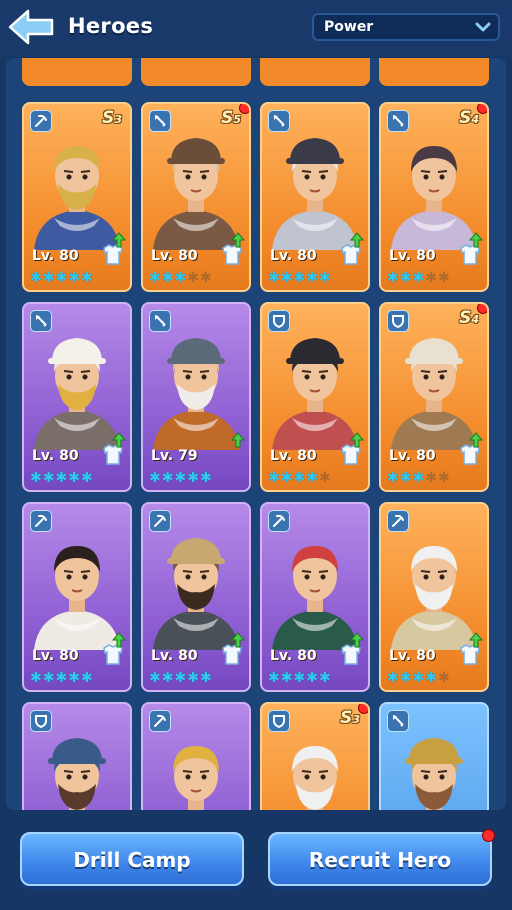 The image size is (512, 910). I want to click on hero-card: S3, so click(315, 756).